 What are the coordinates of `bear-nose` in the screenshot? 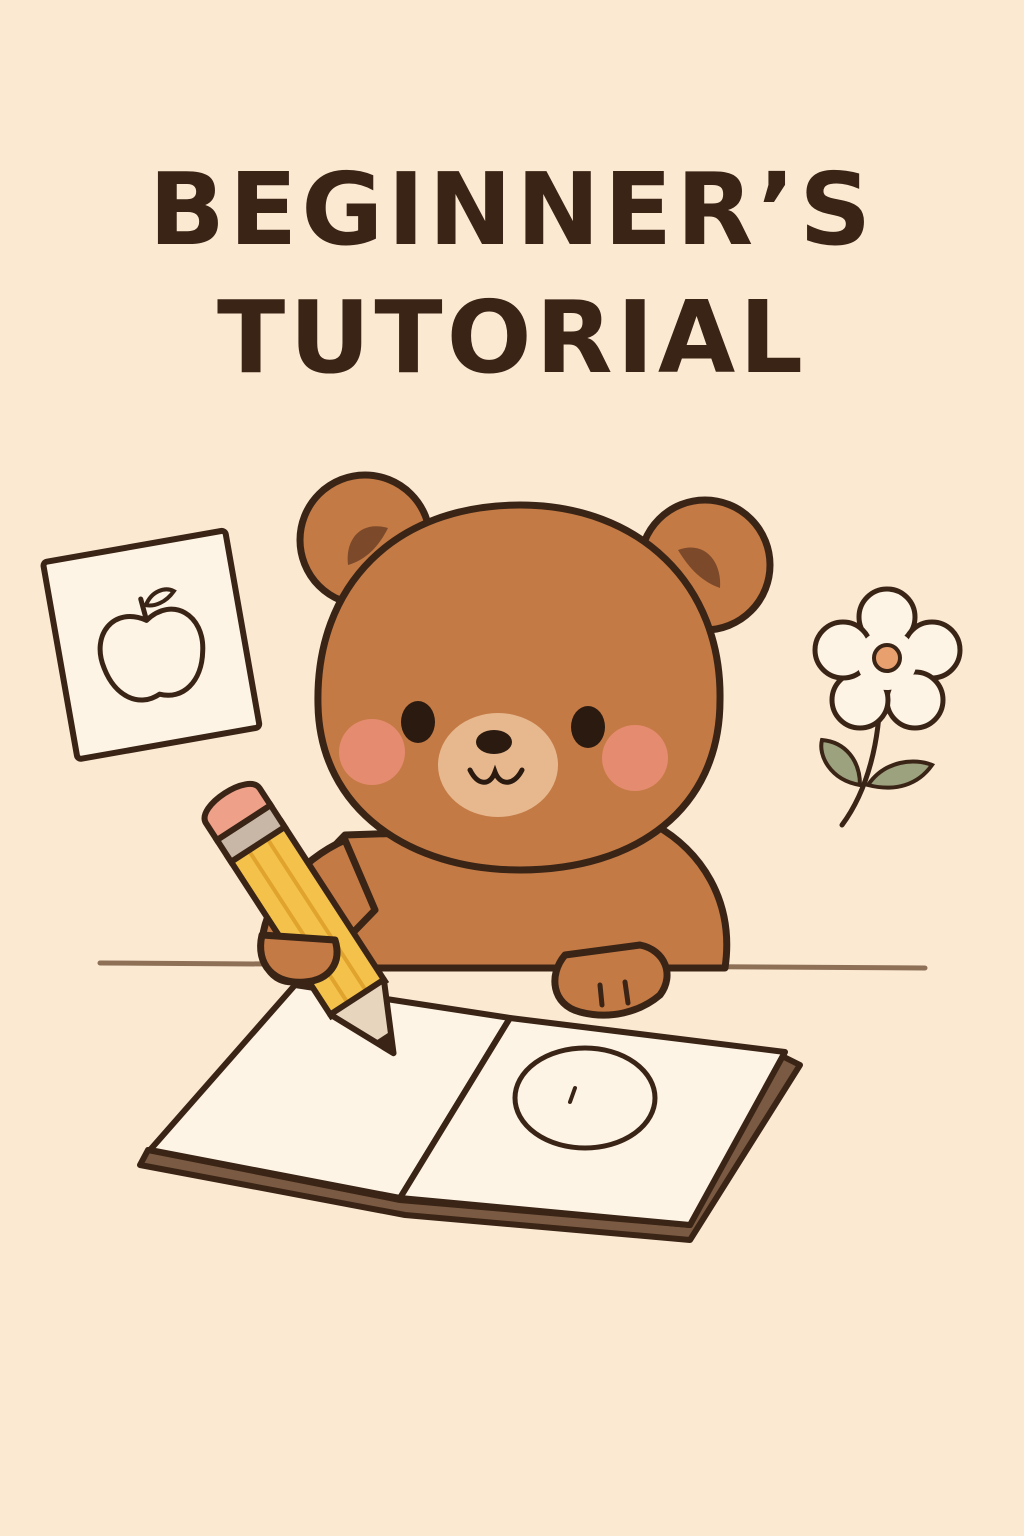 It's located at (494, 742).